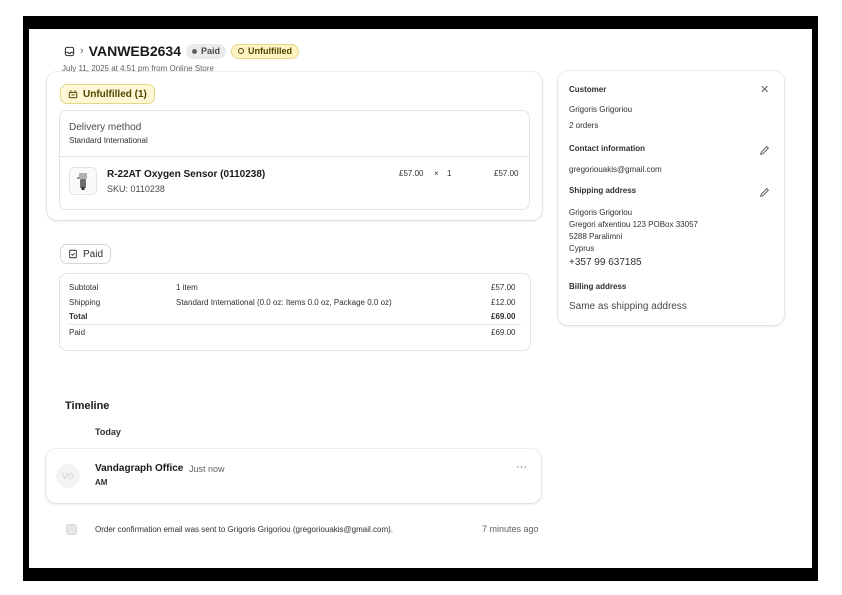 The image size is (842, 595). Describe the element at coordinates (449, 173) in the screenshot. I see `quantity: 1` at that location.